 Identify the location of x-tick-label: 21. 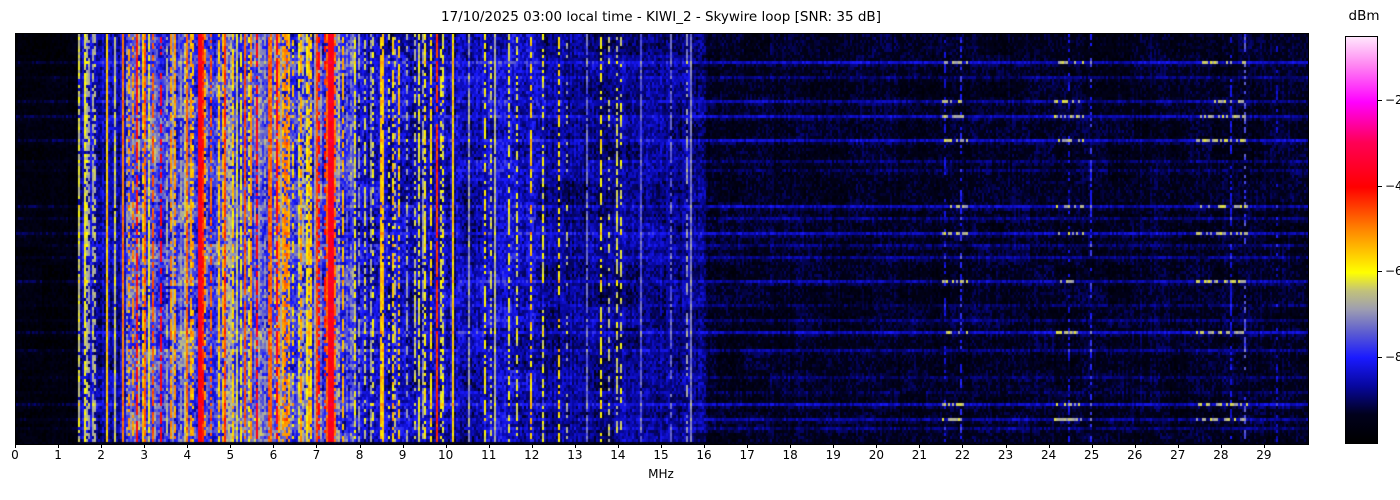
(919, 455).